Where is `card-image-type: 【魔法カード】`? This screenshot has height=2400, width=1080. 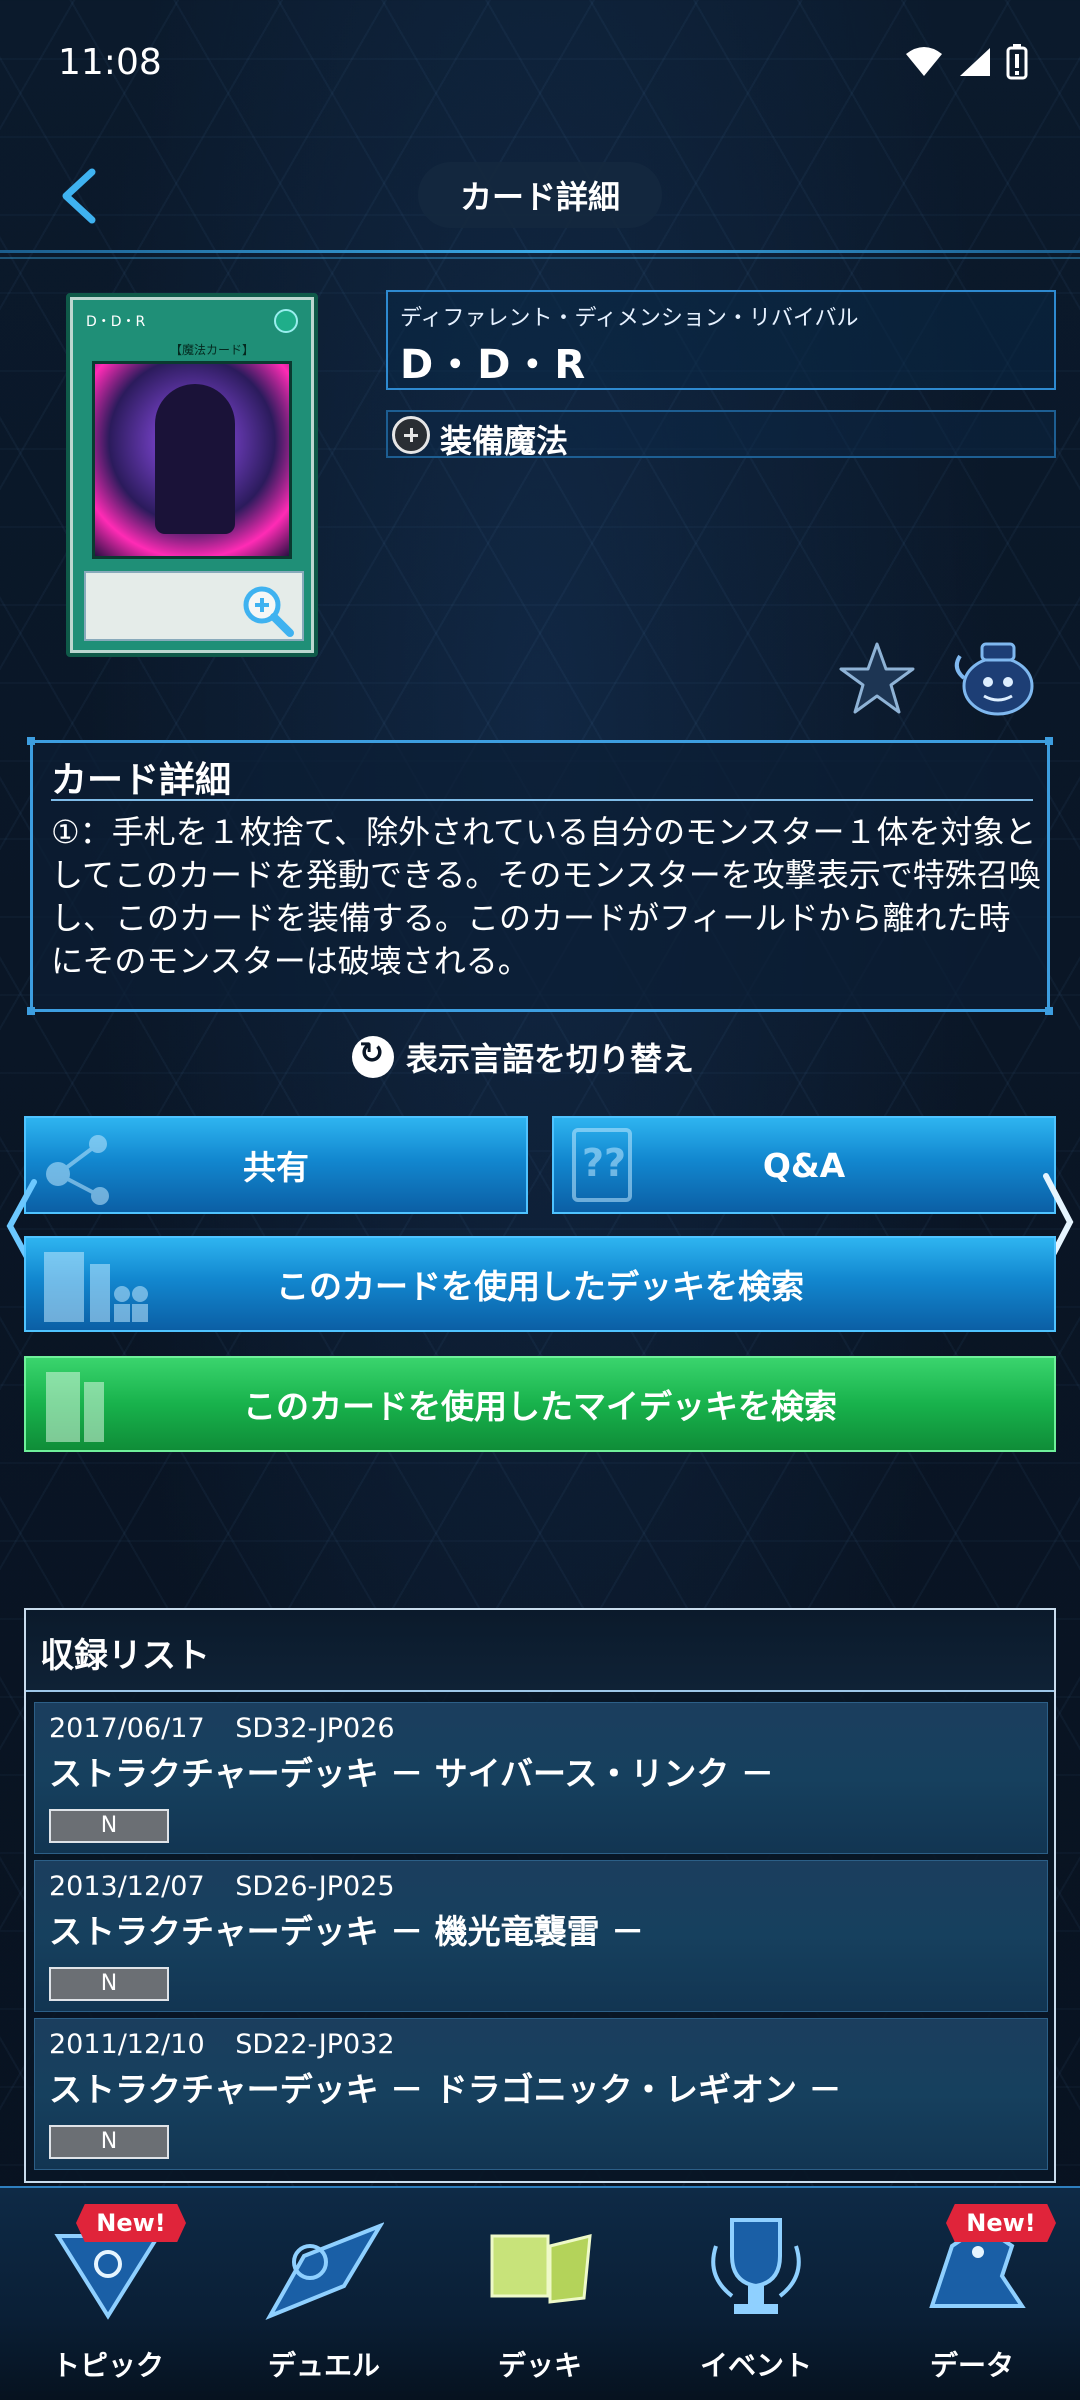 card-image-type: 【魔法カード】 is located at coordinates (212, 350).